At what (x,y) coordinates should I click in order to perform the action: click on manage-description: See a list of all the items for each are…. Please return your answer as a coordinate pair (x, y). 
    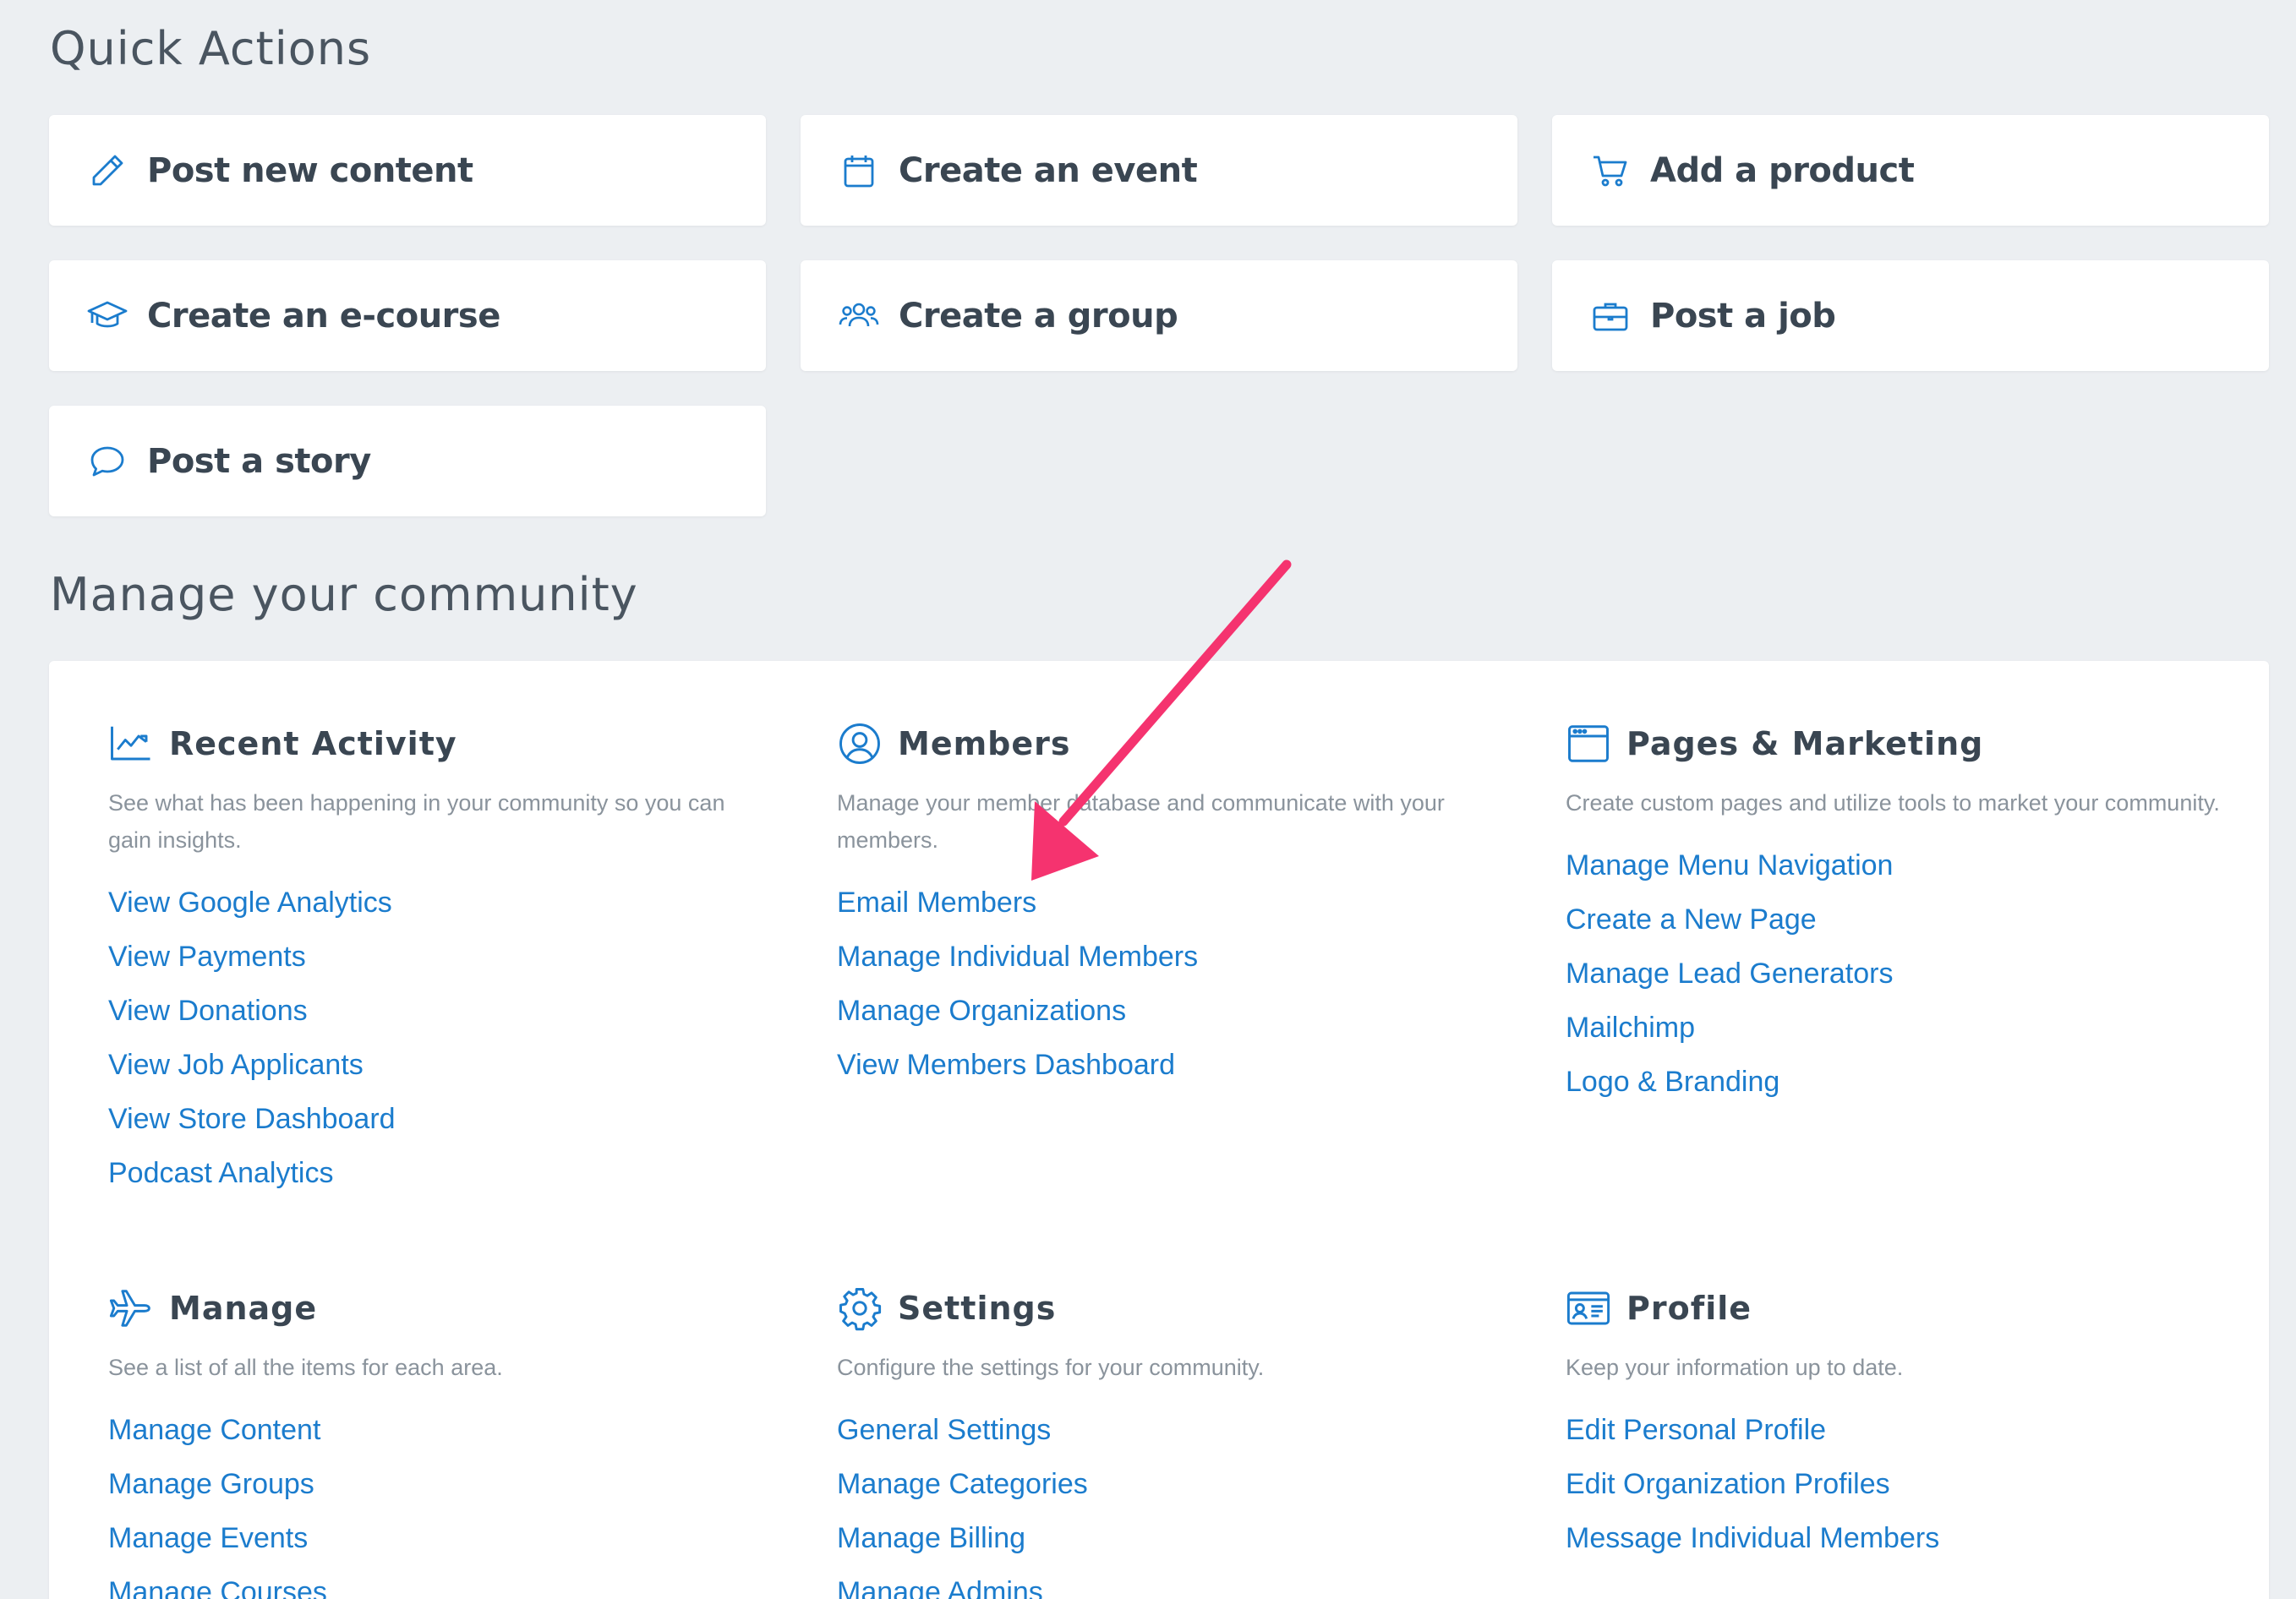
    Looking at the image, I should click on (305, 1367).